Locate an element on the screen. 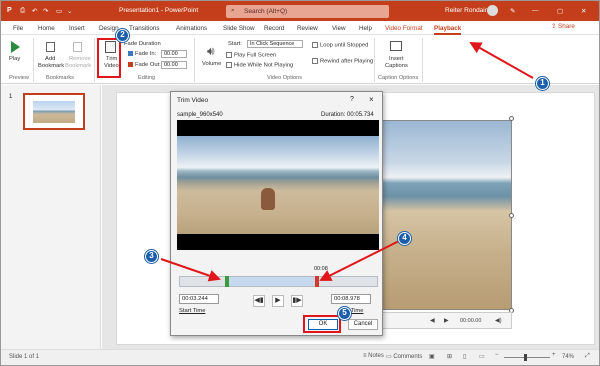 The height and width of the screenshot is (366, 600). callout-4: 4 is located at coordinates (404, 238).